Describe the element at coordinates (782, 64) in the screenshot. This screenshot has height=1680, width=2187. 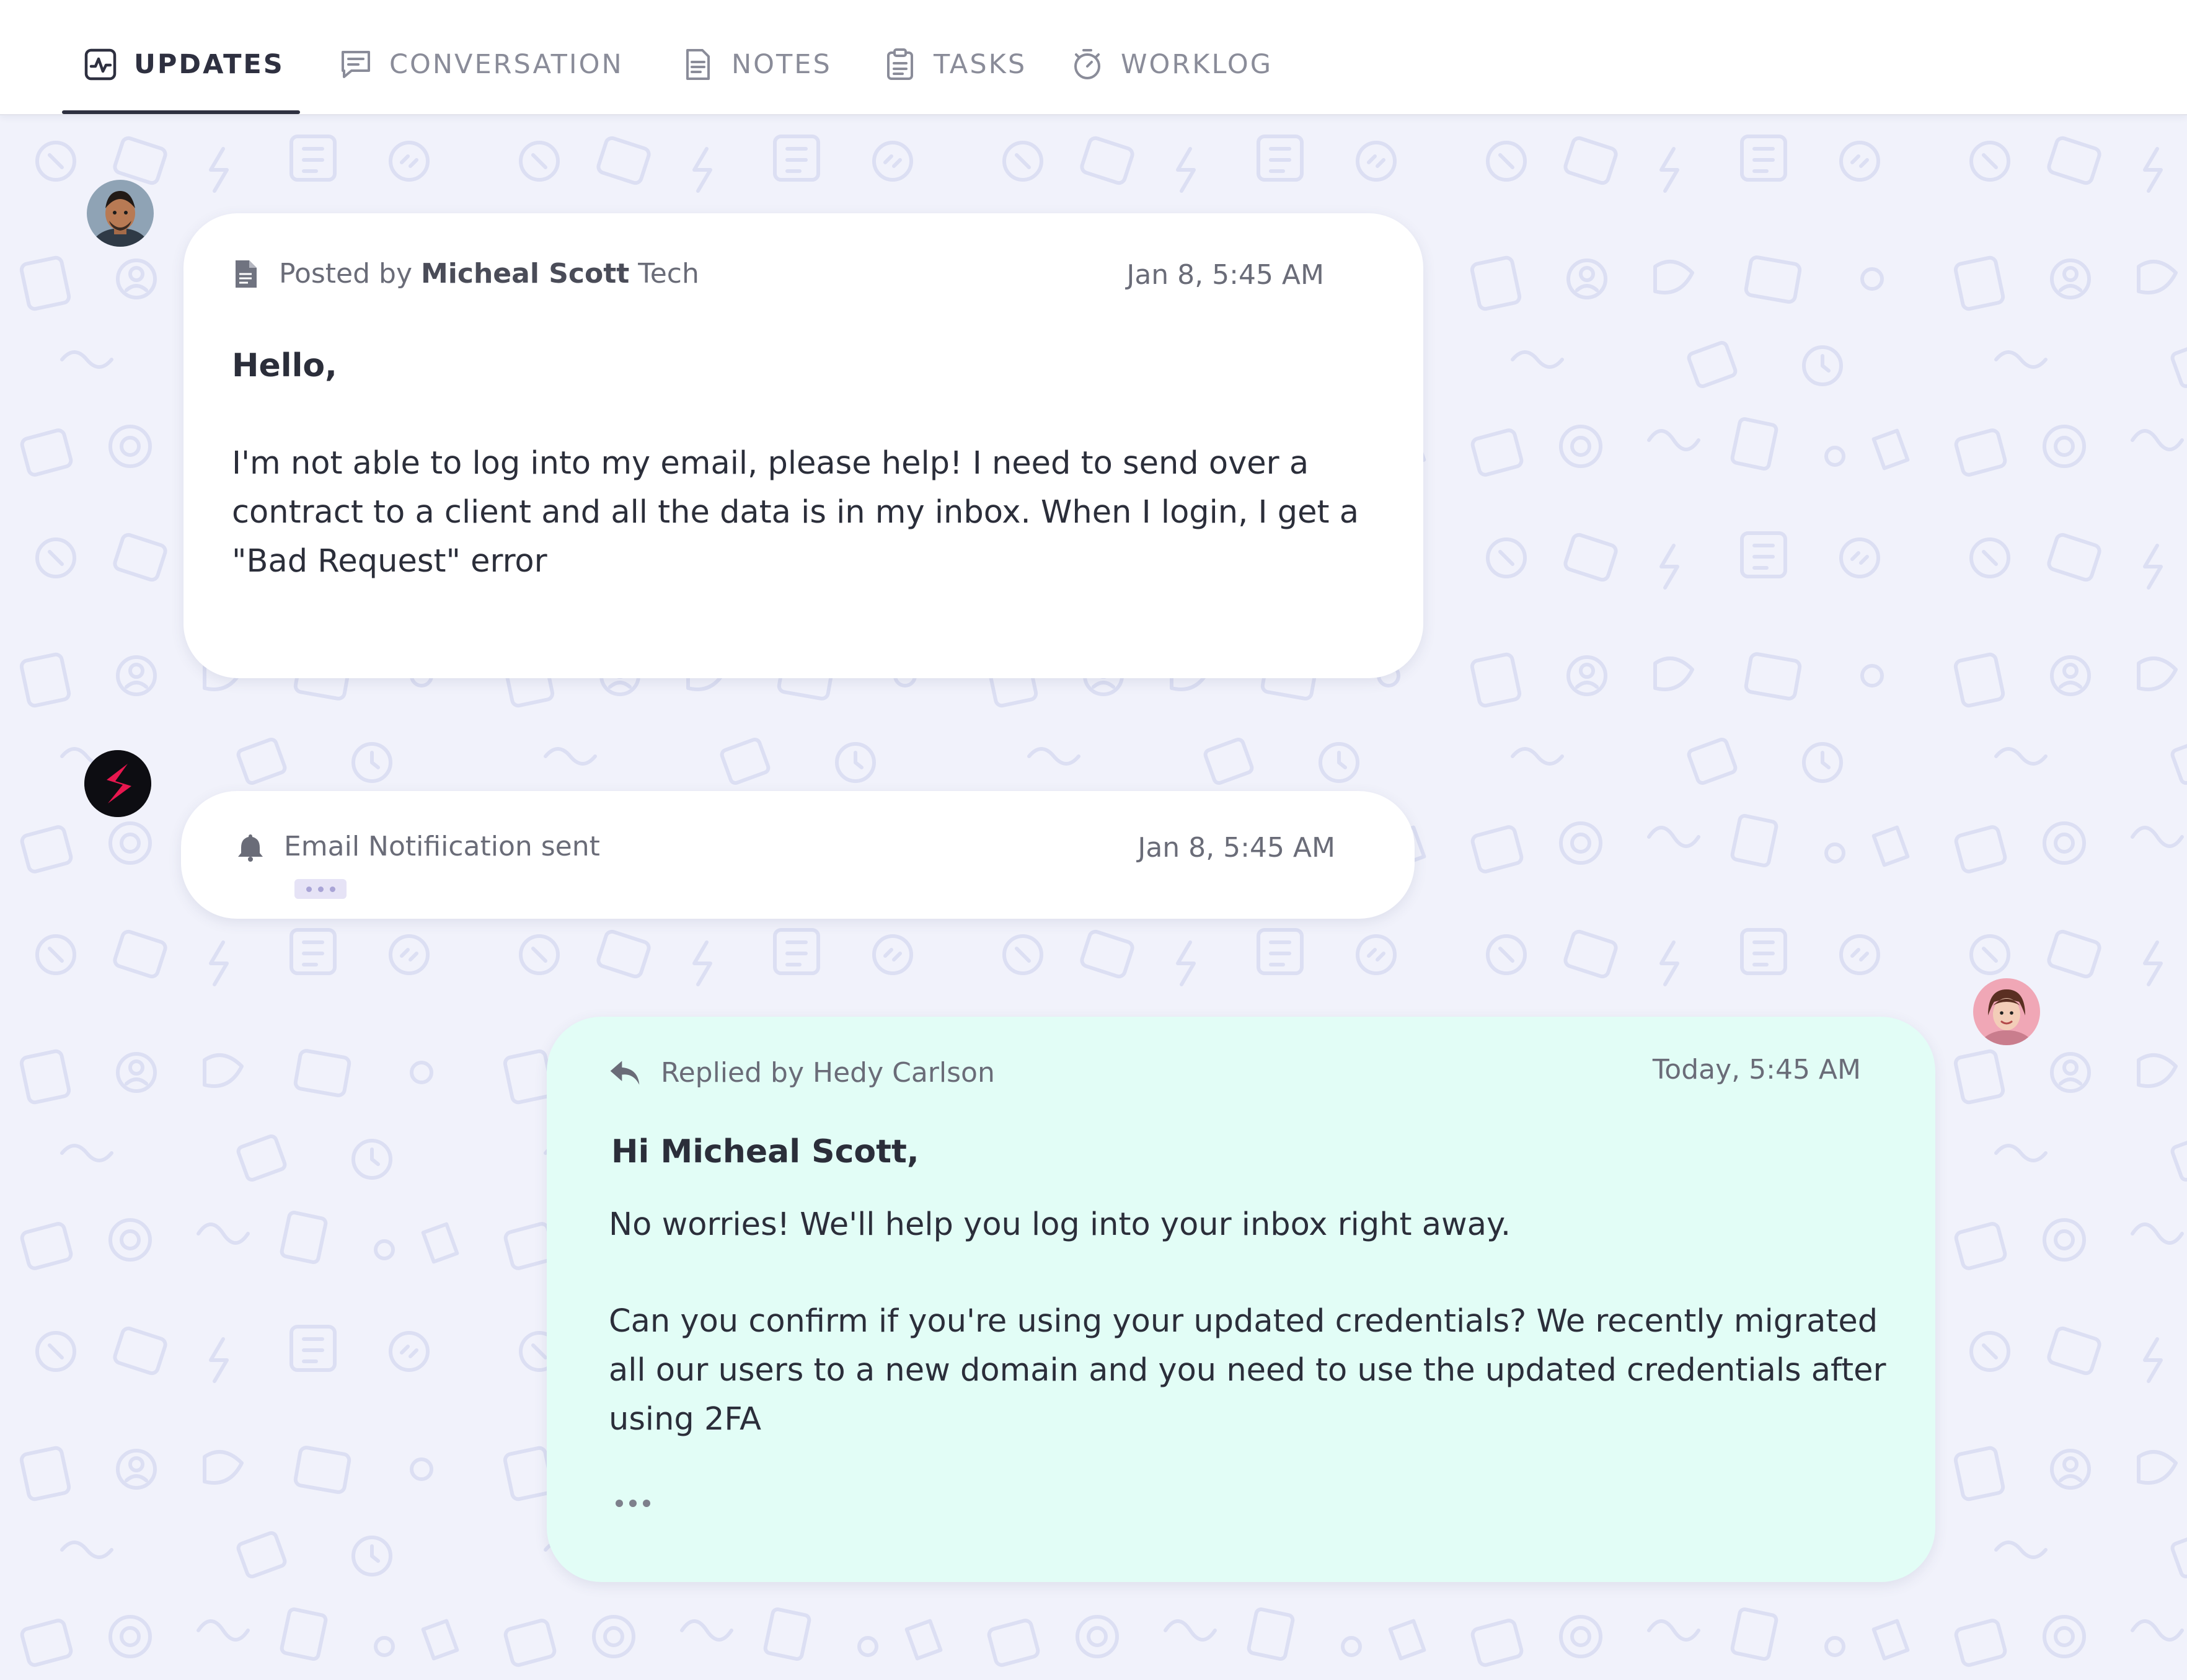
I see `tab-label: NOTES` at that location.